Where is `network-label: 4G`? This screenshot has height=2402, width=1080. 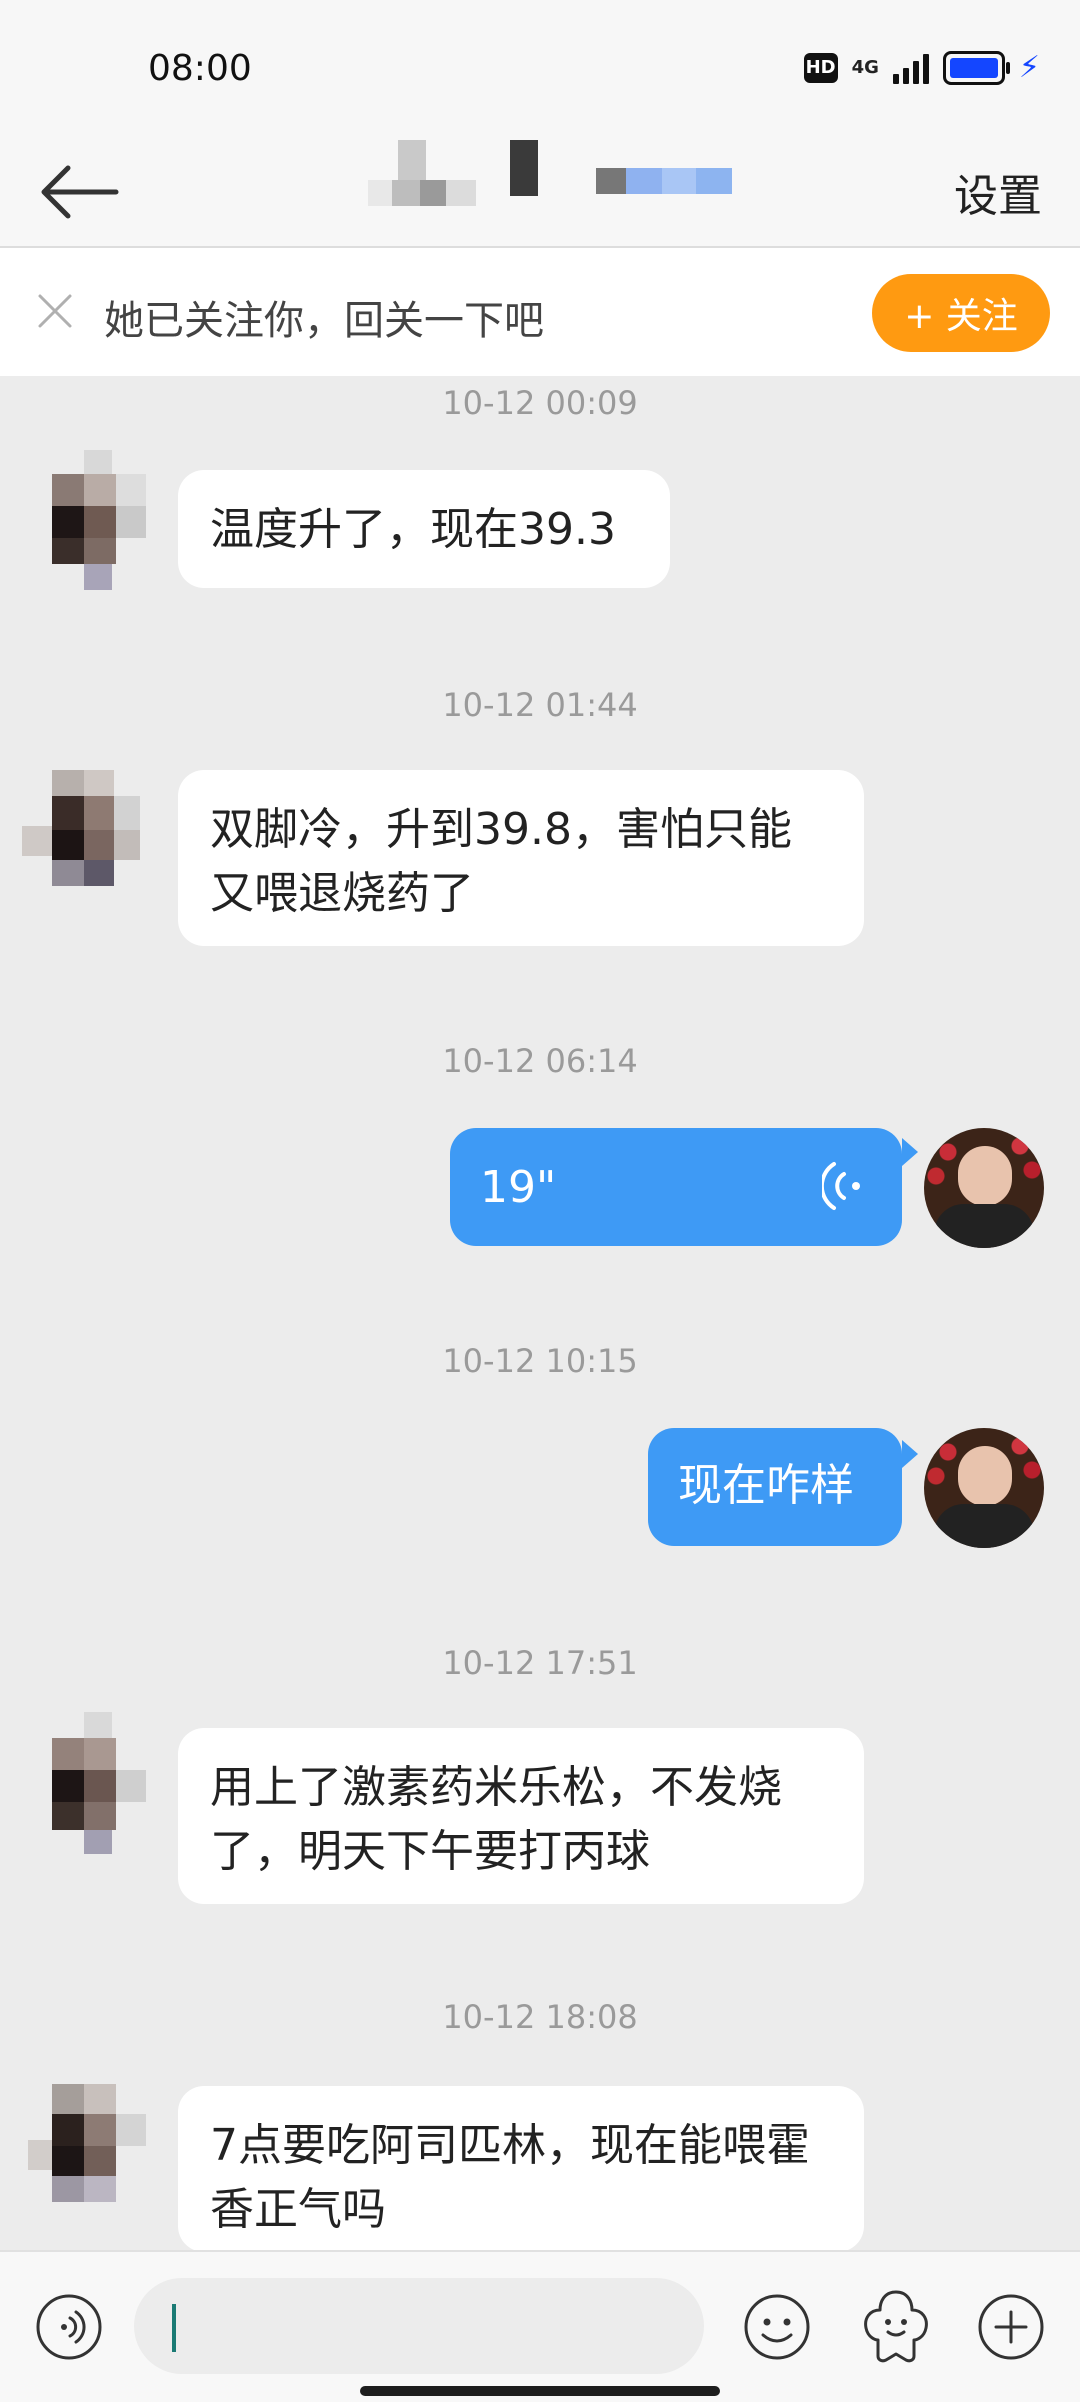 network-label: 4G is located at coordinates (865, 67).